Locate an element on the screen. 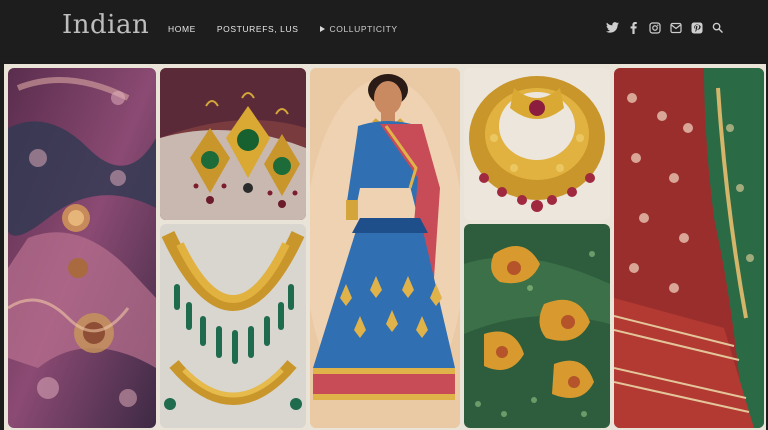 The height and width of the screenshot is (430, 768). gold-necklace-image is located at coordinates (537, 144).